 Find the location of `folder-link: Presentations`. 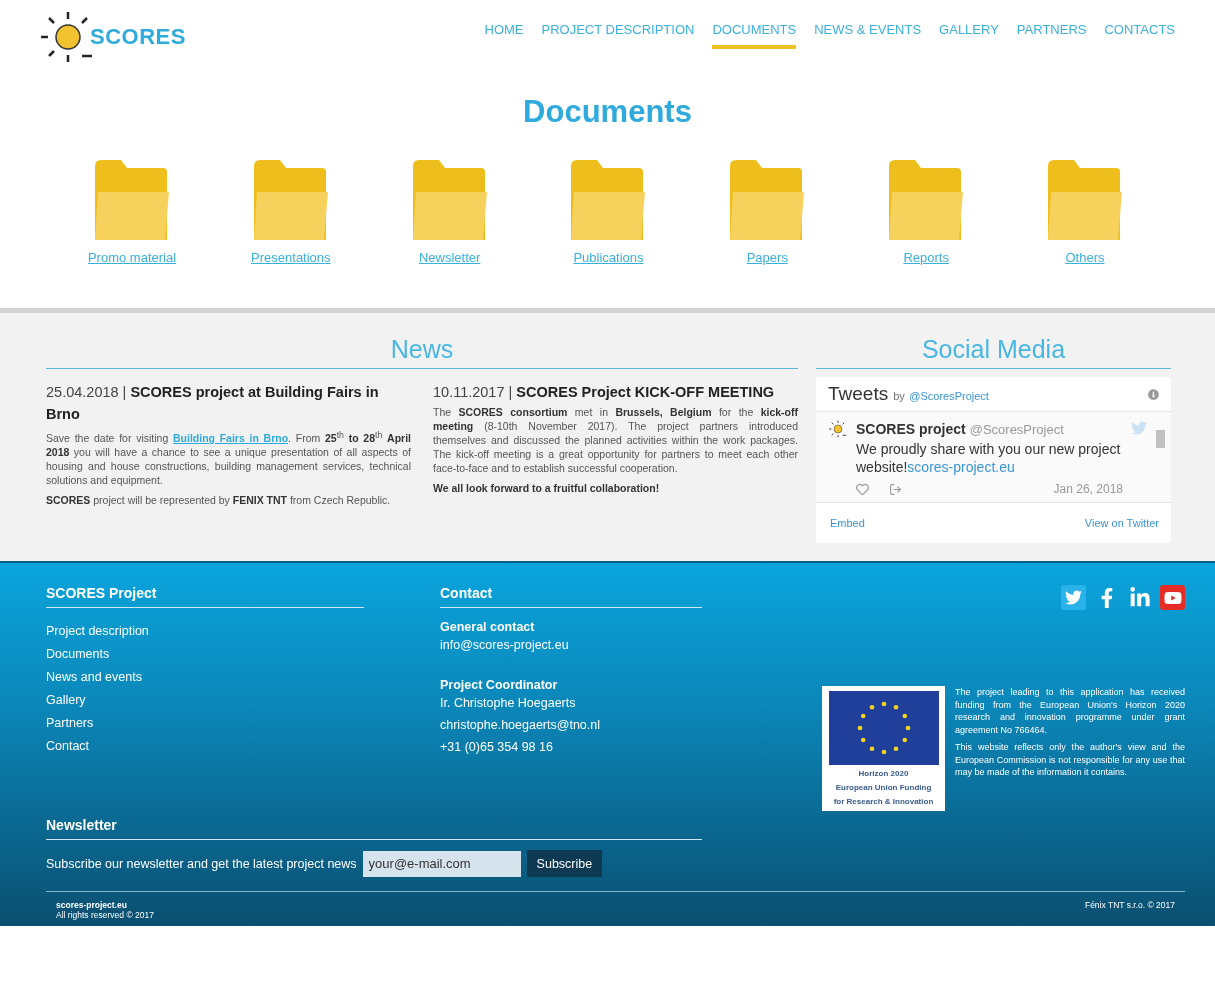

folder-link: Presentations is located at coordinates (291, 257).